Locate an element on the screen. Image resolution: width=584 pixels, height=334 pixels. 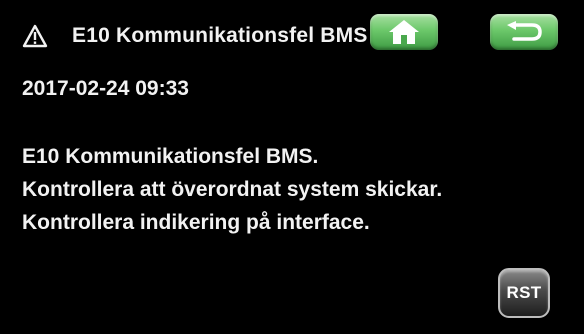
back-button is located at coordinates (524, 32).